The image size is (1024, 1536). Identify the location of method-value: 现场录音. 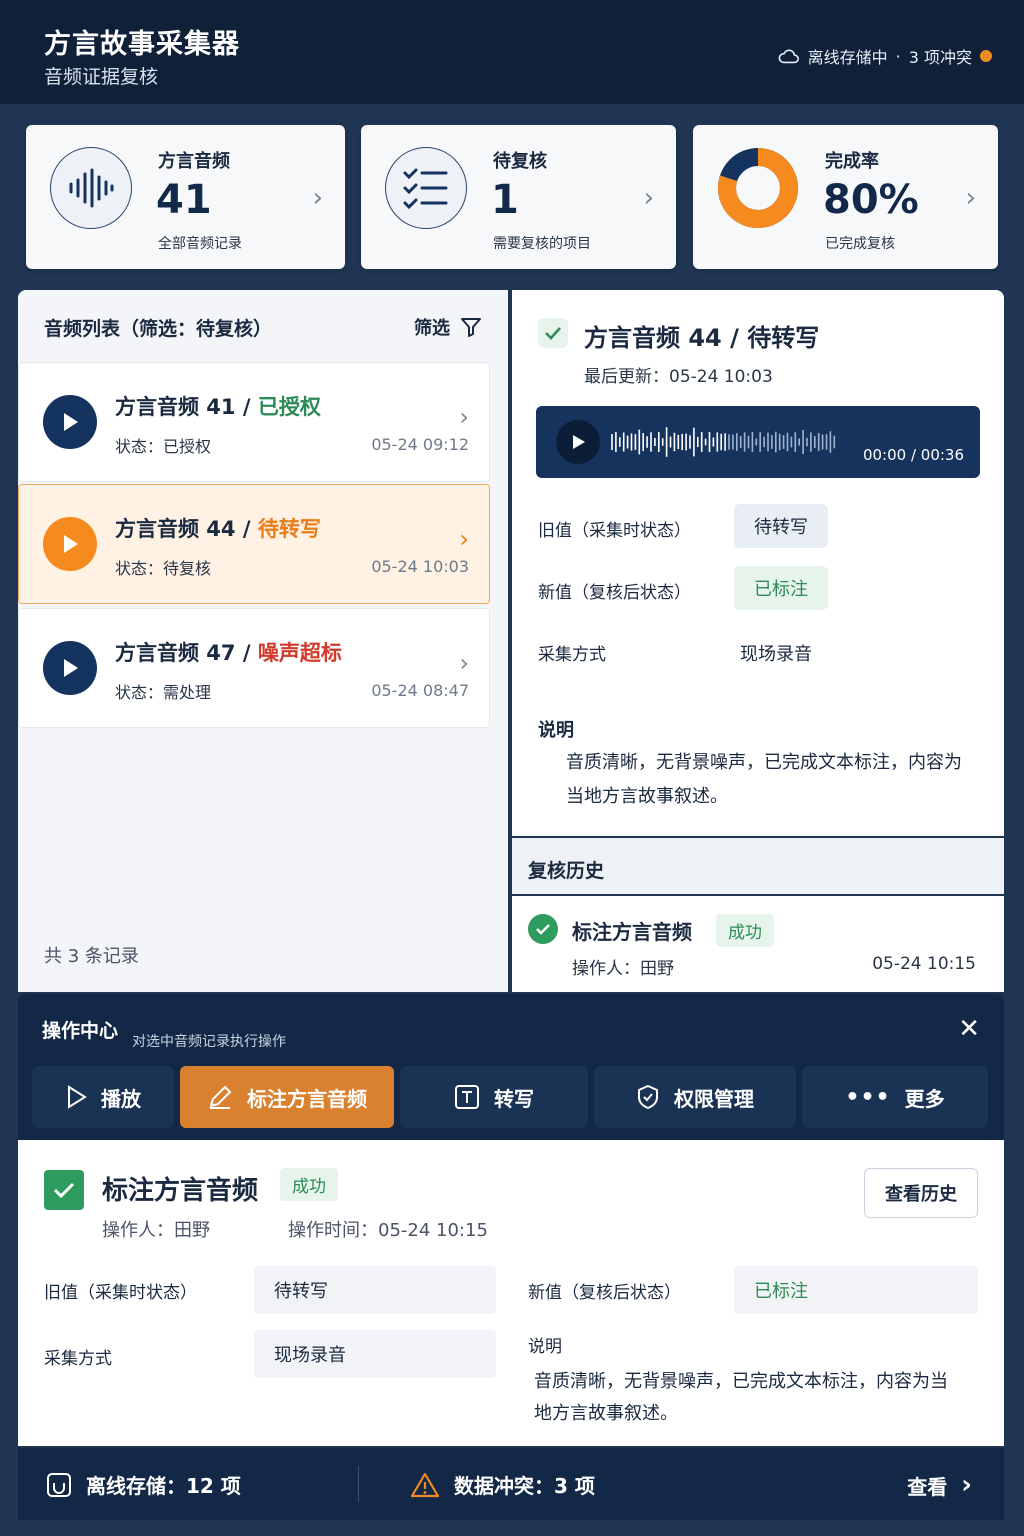
(776, 654).